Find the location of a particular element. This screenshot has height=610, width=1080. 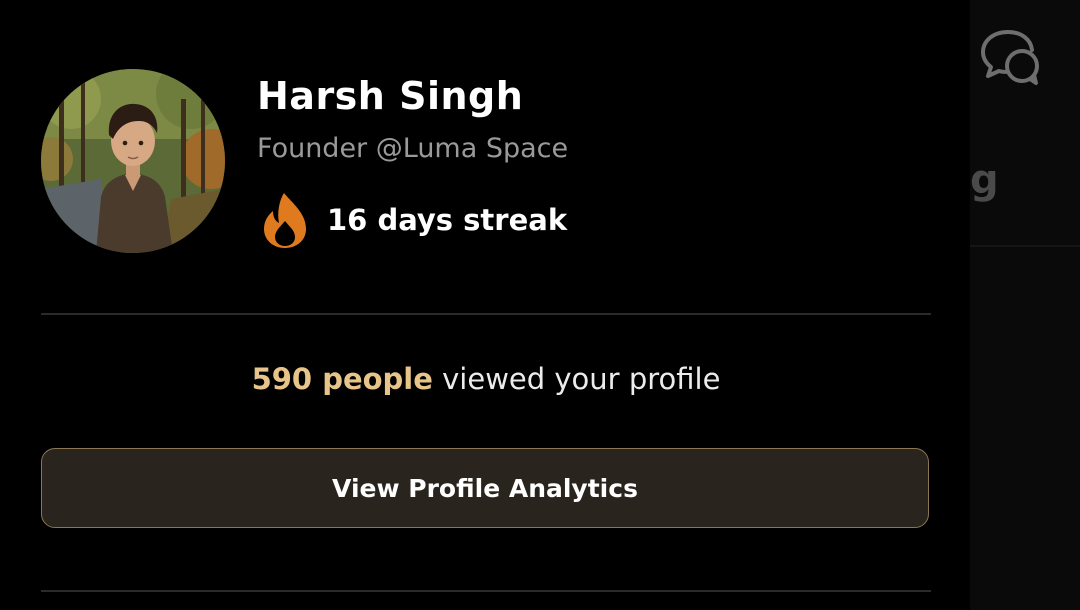

flame-icon is located at coordinates (285, 220).